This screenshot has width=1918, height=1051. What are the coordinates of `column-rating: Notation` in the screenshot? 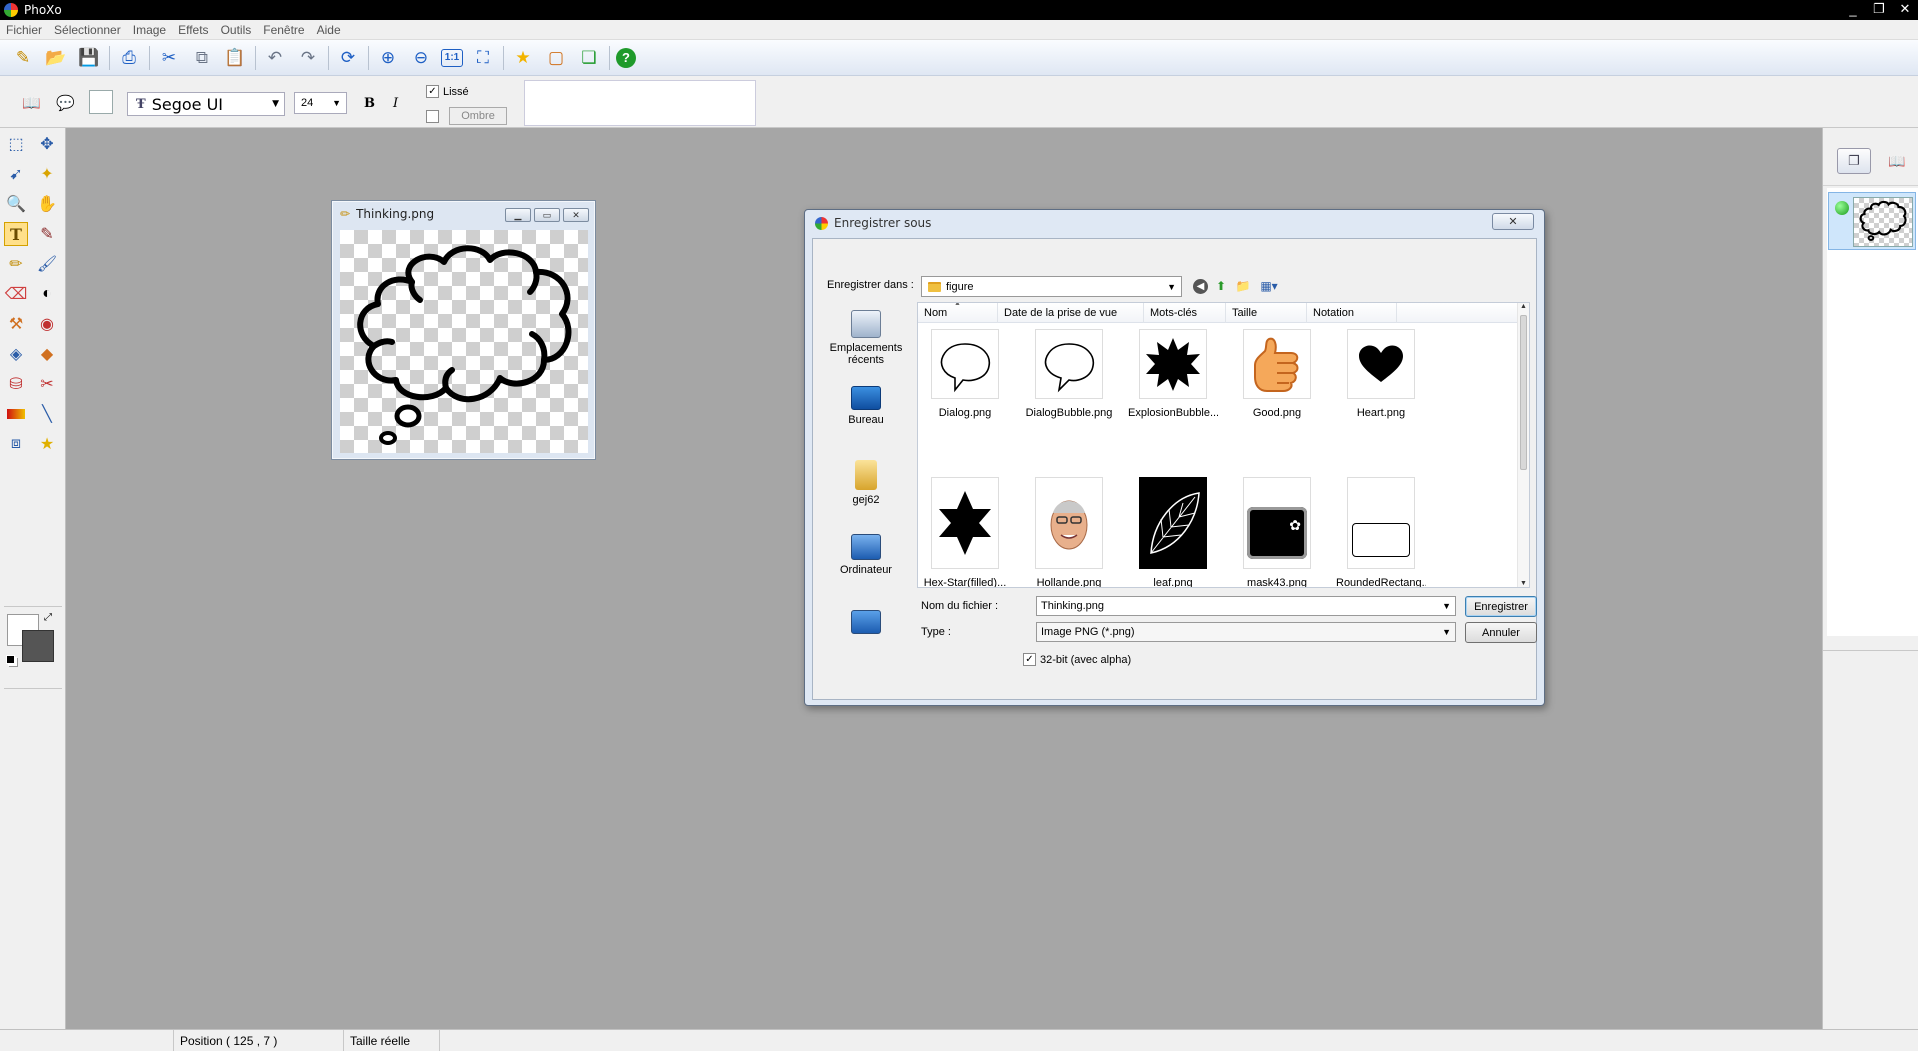 It's located at (1352, 313).